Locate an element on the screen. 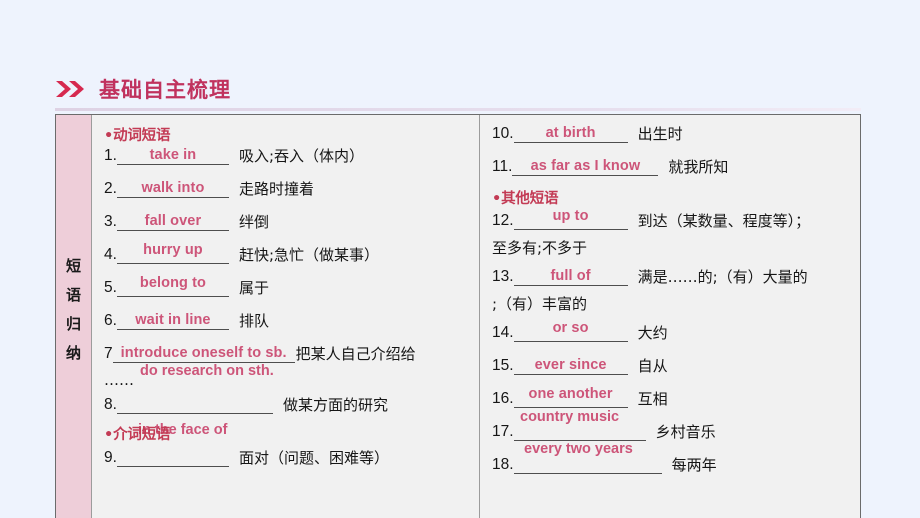 This screenshot has width=920, height=518. entry-number: 16. is located at coordinates (503, 398).